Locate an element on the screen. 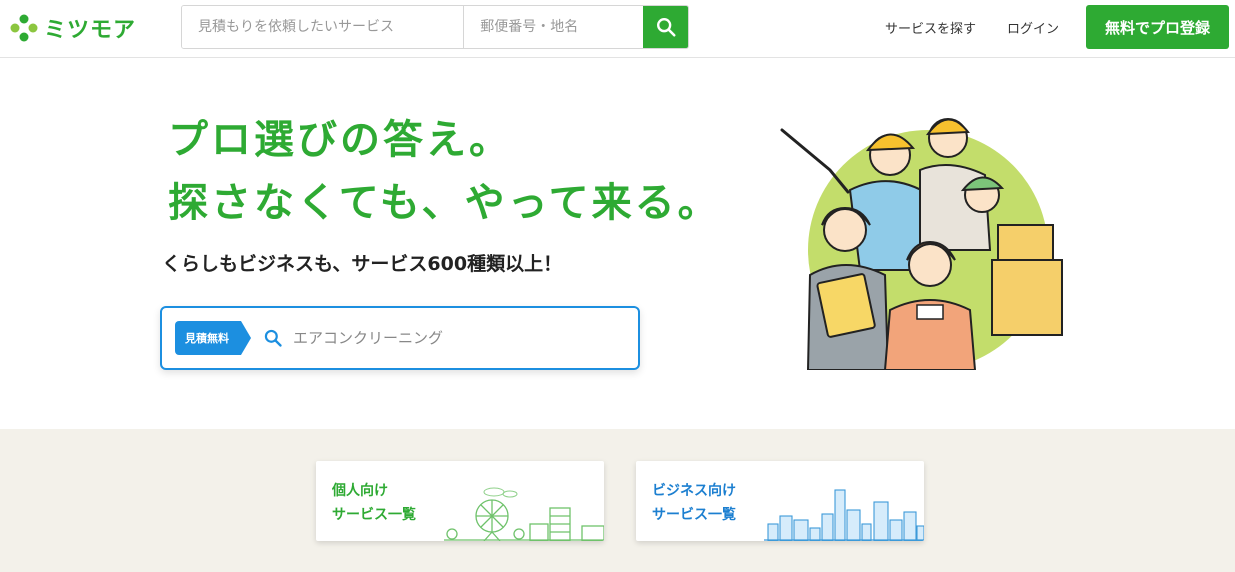 The image size is (1235, 572). pro-register-button: 無料でプロ登録 is located at coordinates (1157, 27).